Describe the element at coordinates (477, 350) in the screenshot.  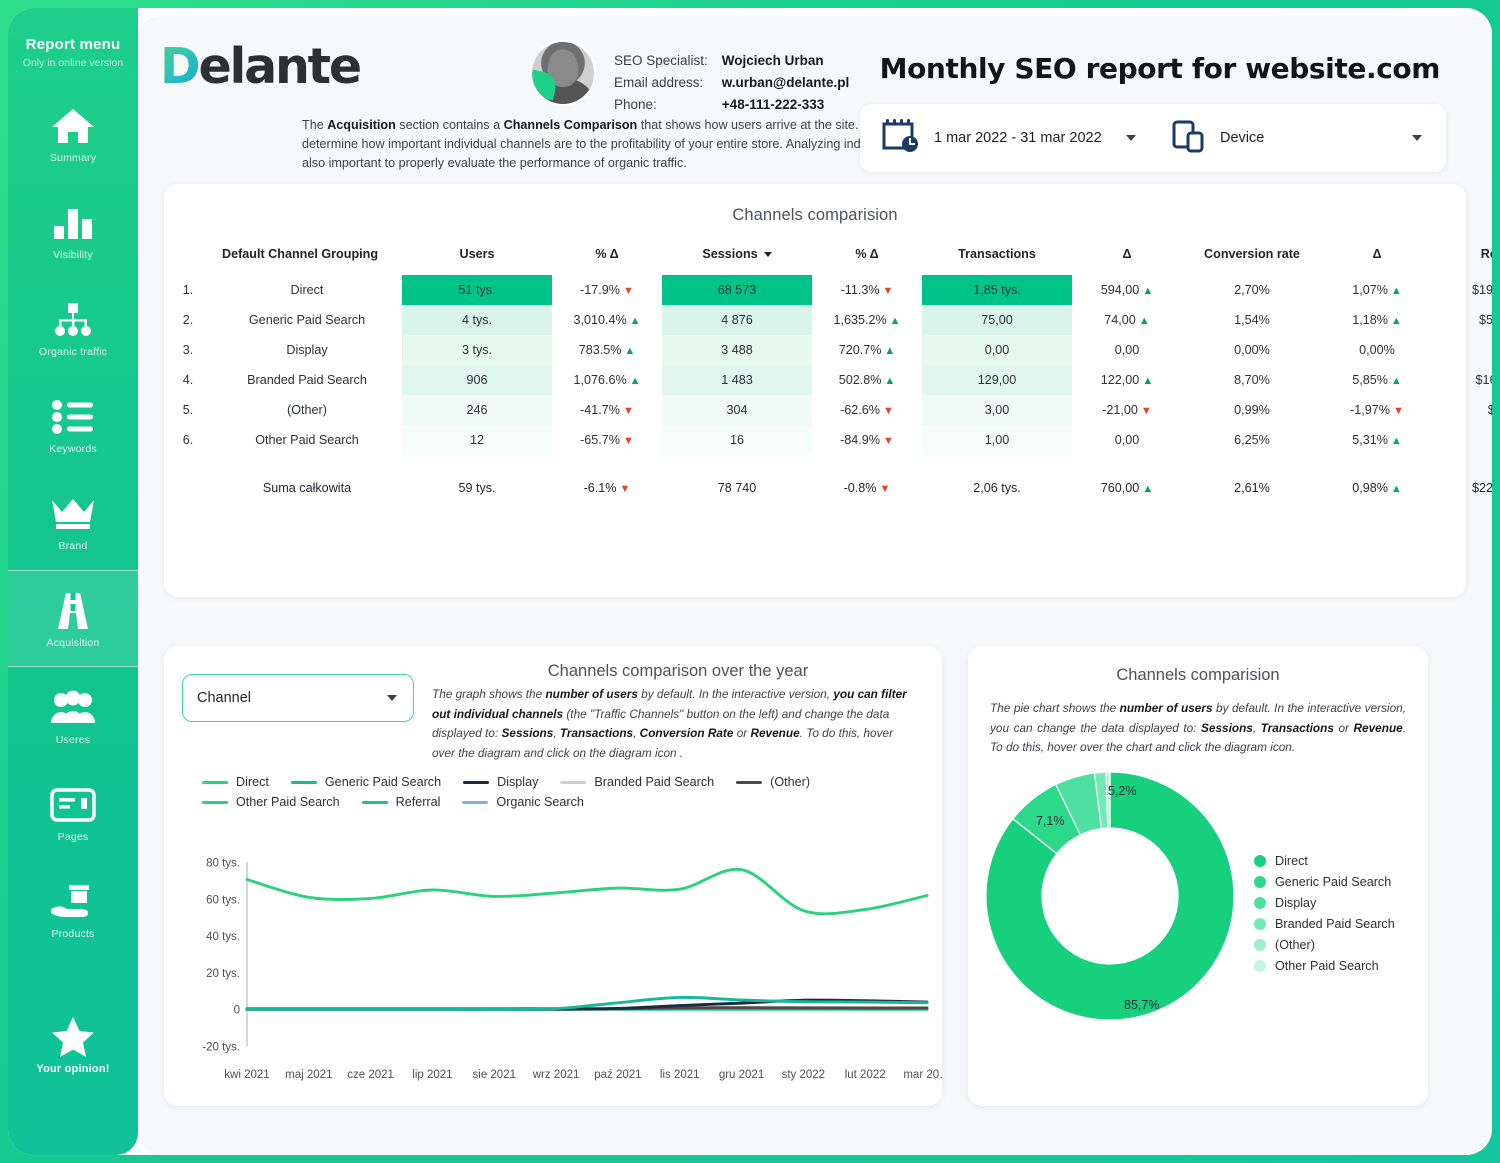
I see `row-users: 3 tys.` at that location.